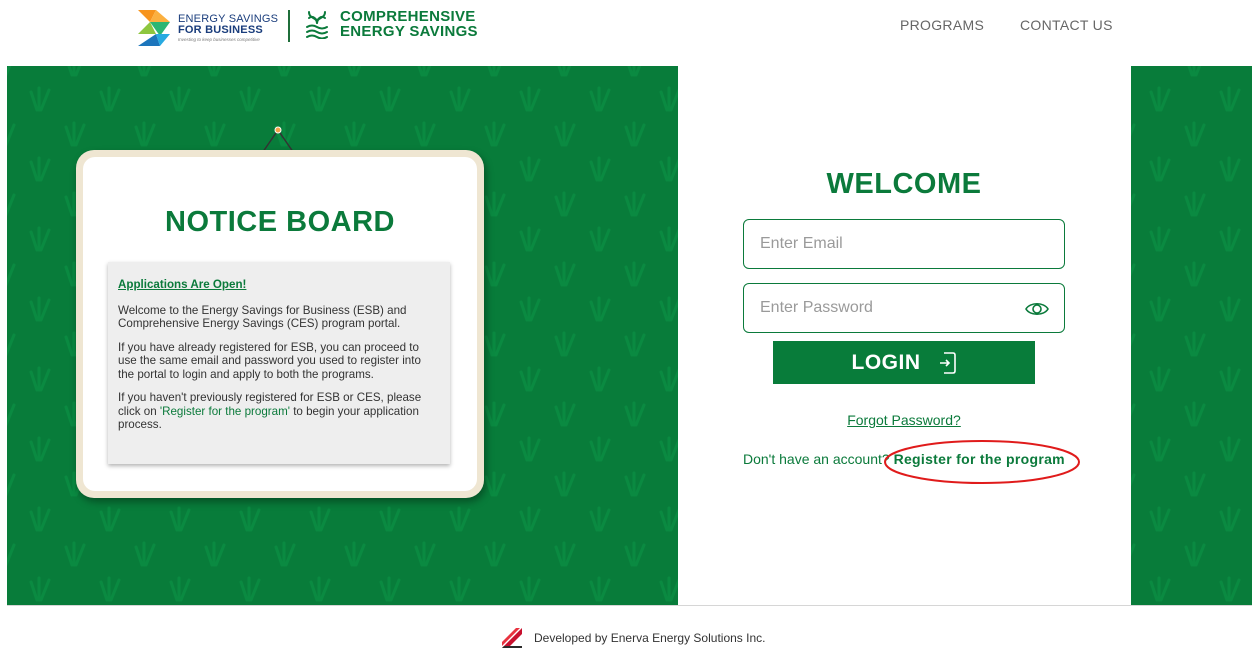 The height and width of the screenshot is (652, 1252). I want to click on esb-logo-line2: FOR BUSINESS, so click(220, 29).